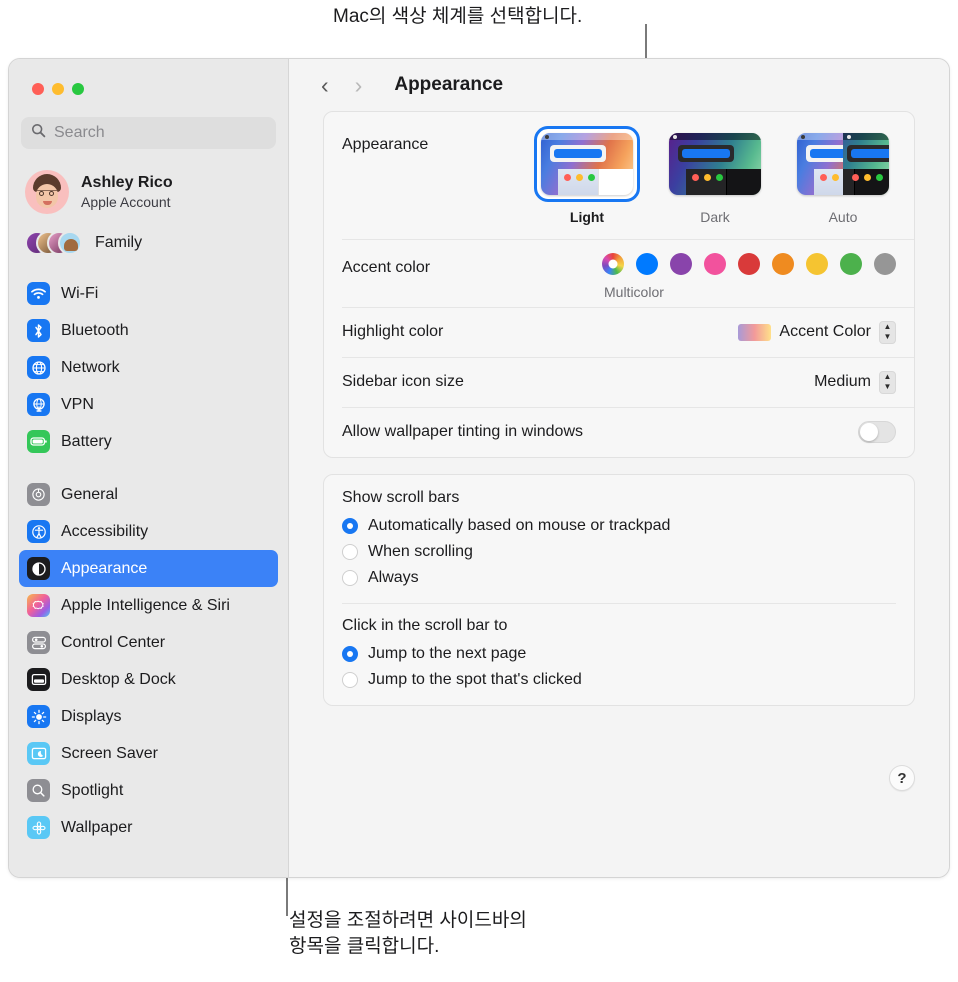  I want to click on screen-saver-icon, so click(38, 753).